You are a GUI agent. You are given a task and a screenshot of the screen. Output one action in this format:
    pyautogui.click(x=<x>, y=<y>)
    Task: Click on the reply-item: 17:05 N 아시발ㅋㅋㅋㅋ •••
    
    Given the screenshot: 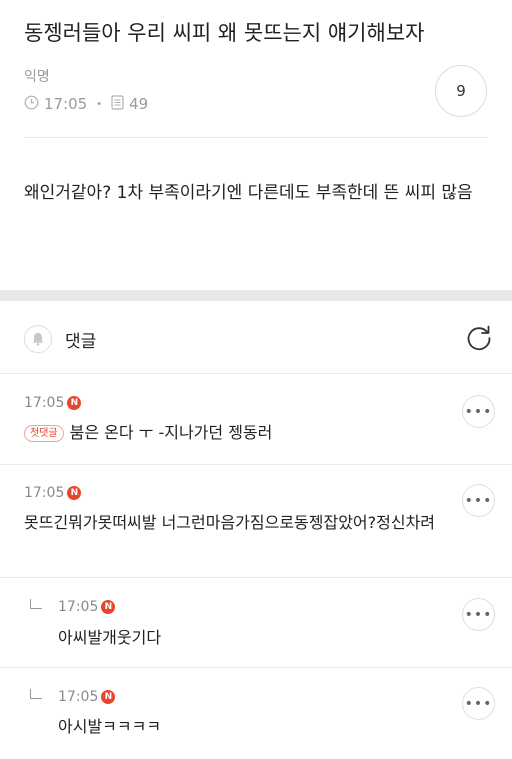 What is the action you would take?
    pyautogui.click(x=256, y=714)
    